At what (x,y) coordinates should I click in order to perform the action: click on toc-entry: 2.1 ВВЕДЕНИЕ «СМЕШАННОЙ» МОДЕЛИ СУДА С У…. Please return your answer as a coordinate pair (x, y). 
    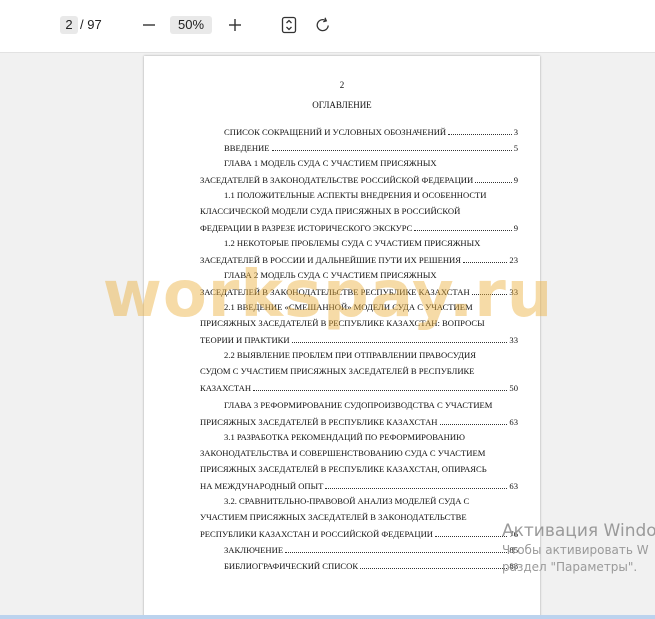
    Looking at the image, I should click on (348, 307).